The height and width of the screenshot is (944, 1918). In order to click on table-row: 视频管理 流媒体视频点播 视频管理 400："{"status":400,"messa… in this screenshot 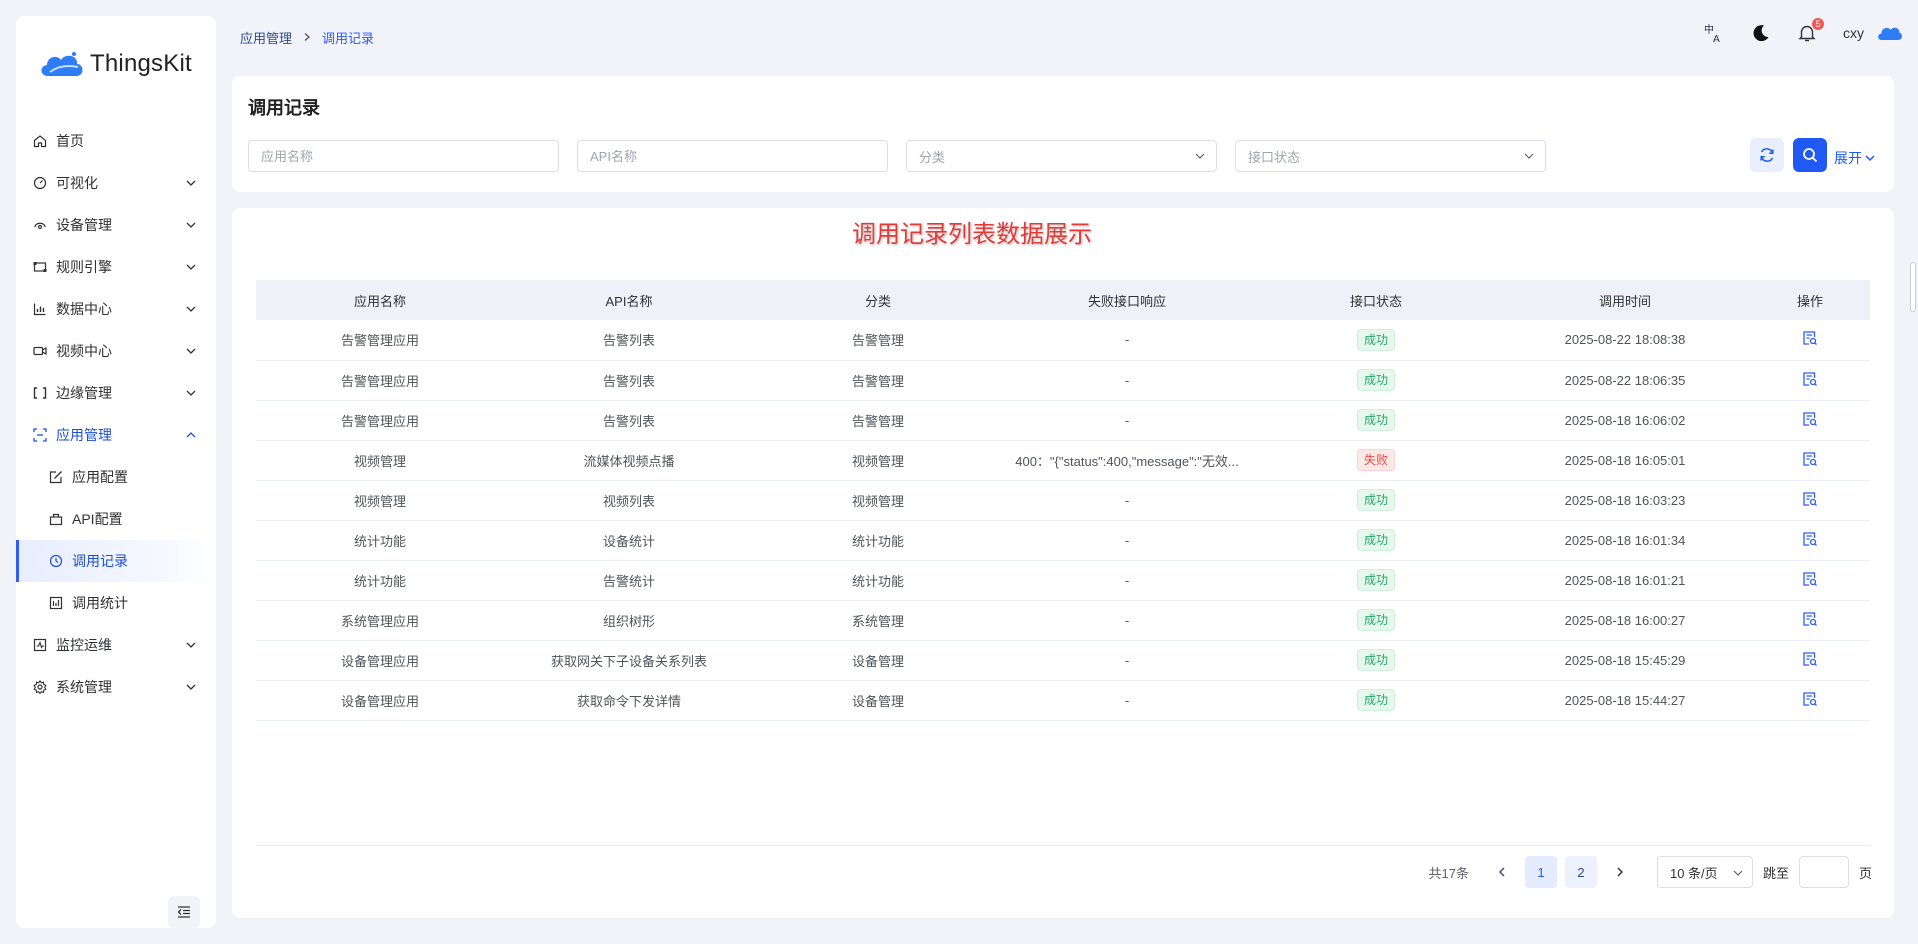, I will do `click(1063, 460)`.